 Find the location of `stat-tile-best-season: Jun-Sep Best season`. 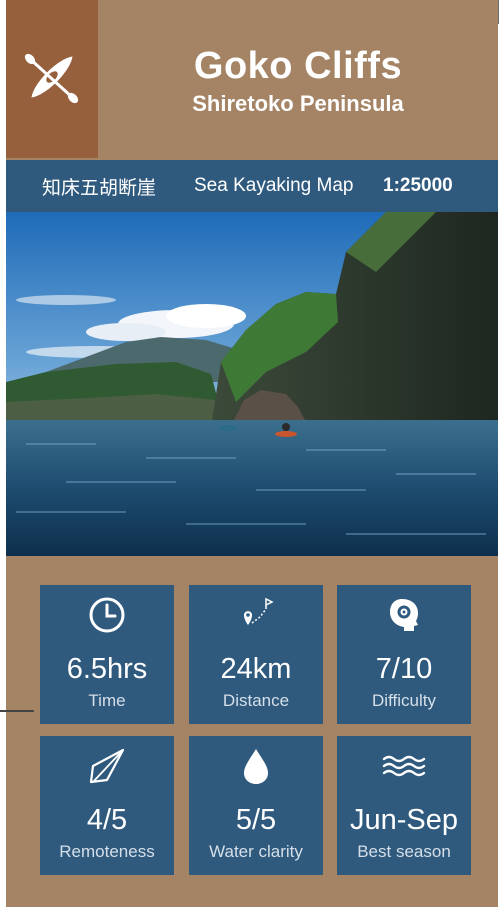

stat-tile-best-season: Jun-Sep Best season is located at coordinates (404, 805).